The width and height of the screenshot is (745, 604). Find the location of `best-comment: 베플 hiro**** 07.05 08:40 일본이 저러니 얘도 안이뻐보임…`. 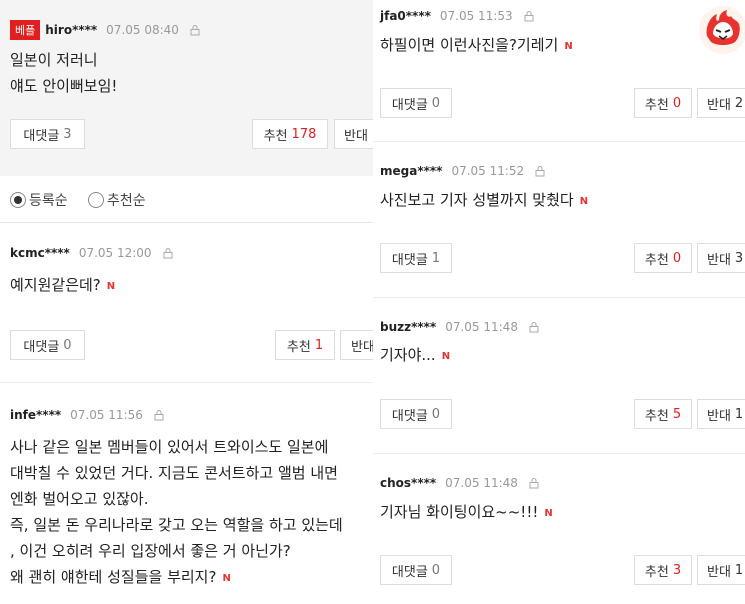

best-comment: 베플 hiro**** 07.05 08:40 일본이 저러니 얘도 안이뻐보임… is located at coordinates (186, 88).